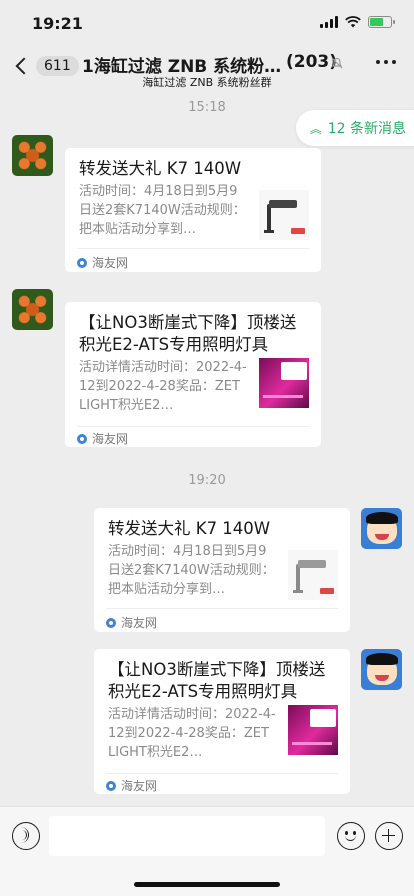  Describe the element at coordinates (366, 129) in the screenshot. I see `new-messages-label: 12 条新消息` at that location.